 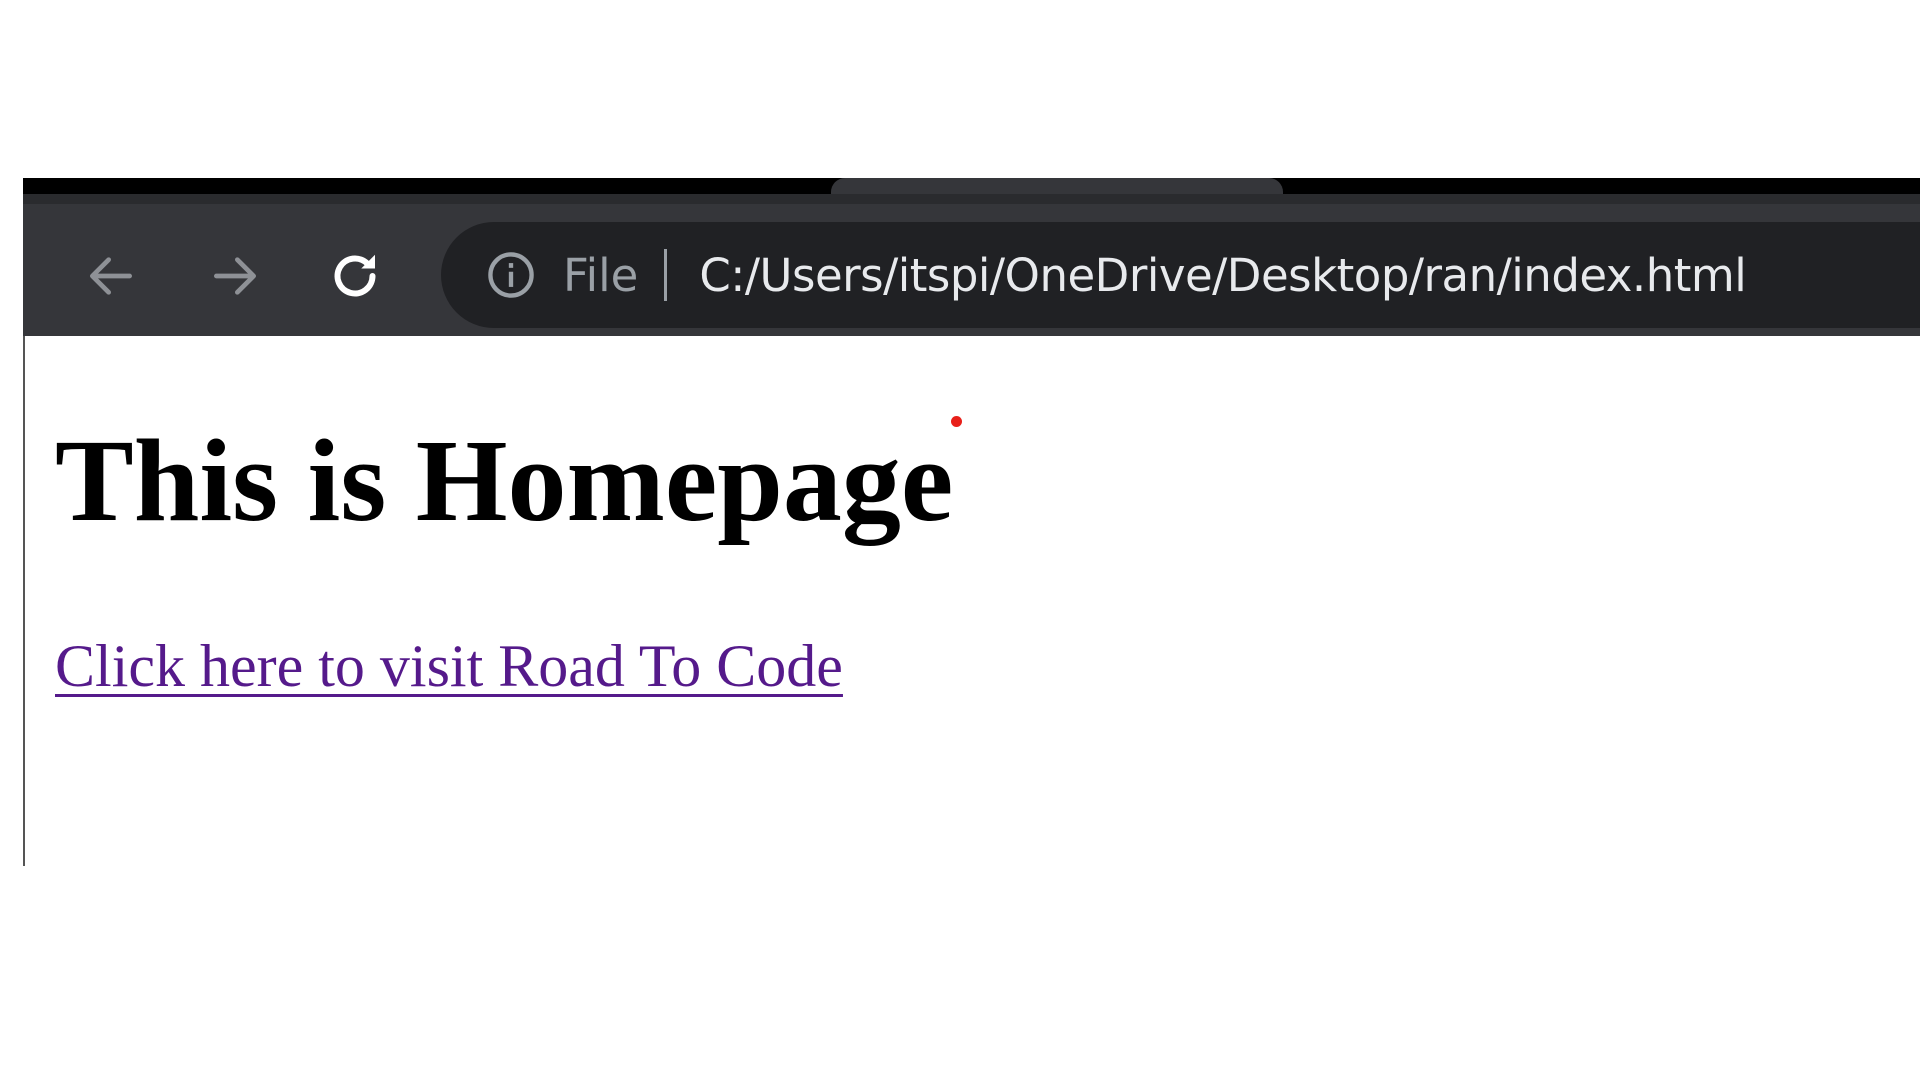 What do you see at coordinates (1057, 186) in the screenshot?
I see `active-tab` at bounding box center [1057, 186].